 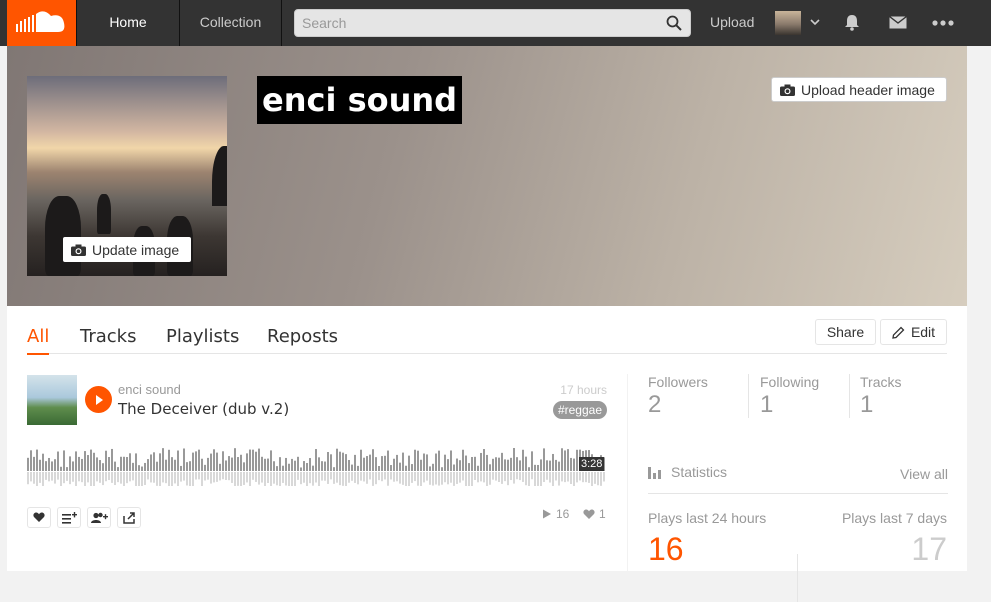 I want to click on nav-upload: Upload, so click(x=732, y=22).